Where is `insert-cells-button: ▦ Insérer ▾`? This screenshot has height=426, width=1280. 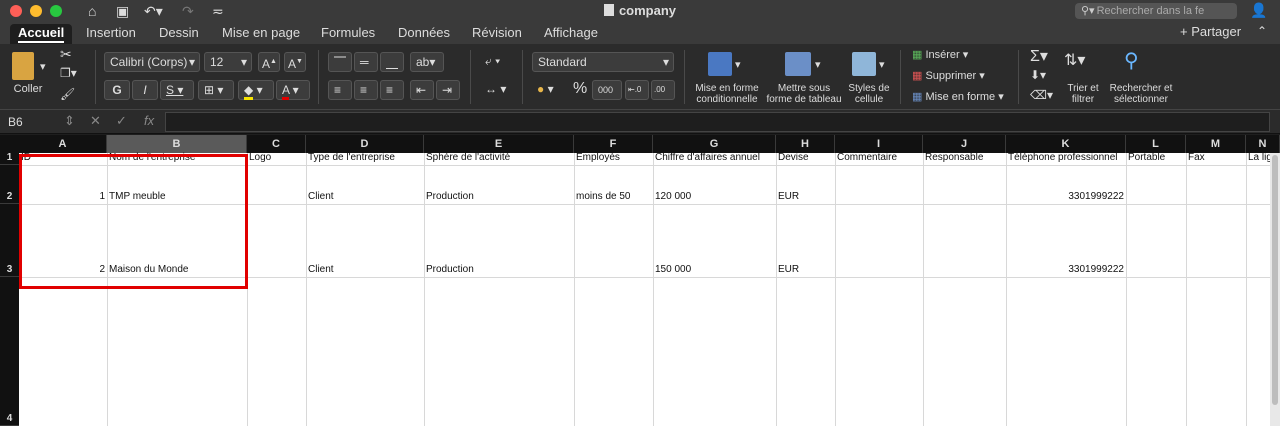 insert-cells-button: ▦ Insérer ▾ is located at coordinates (940, 54).